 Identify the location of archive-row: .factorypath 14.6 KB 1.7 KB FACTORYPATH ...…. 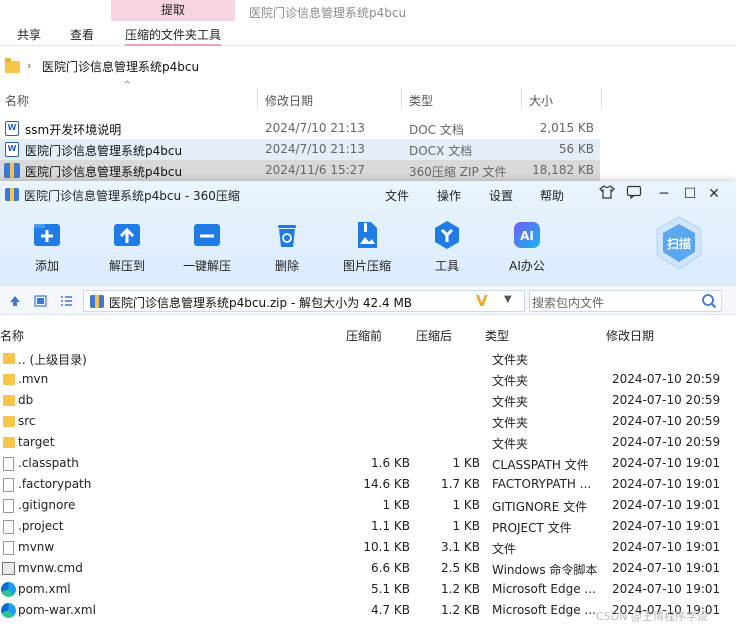
(368, 484).